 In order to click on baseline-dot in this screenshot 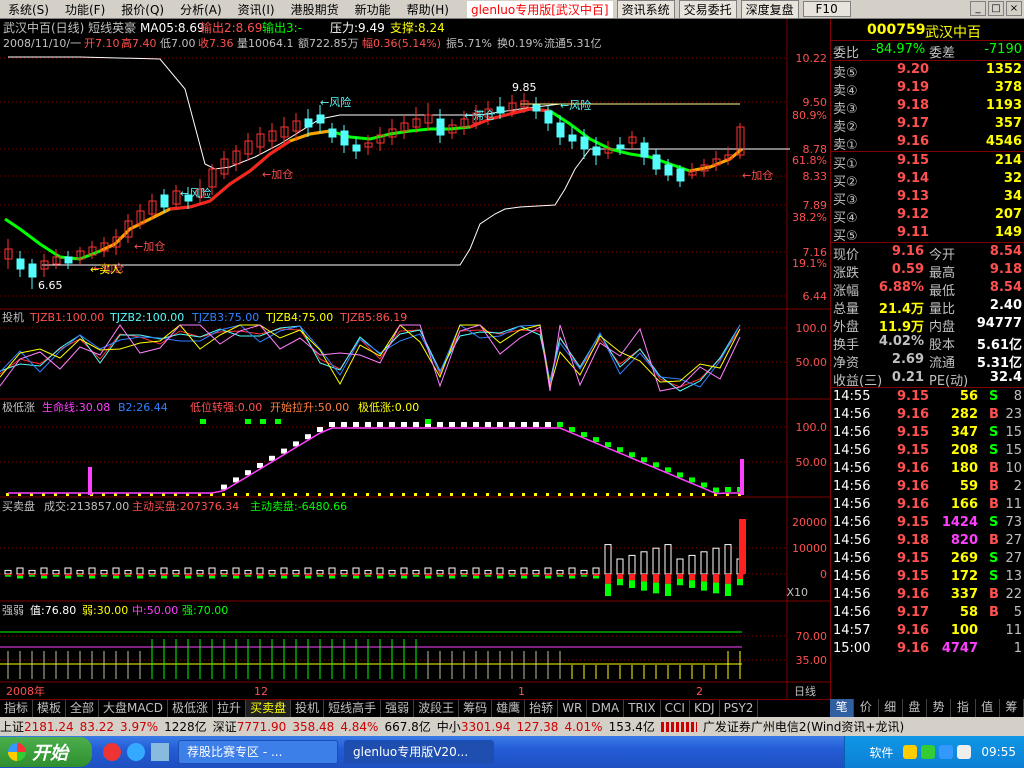, I will do `click(607, 494)`.